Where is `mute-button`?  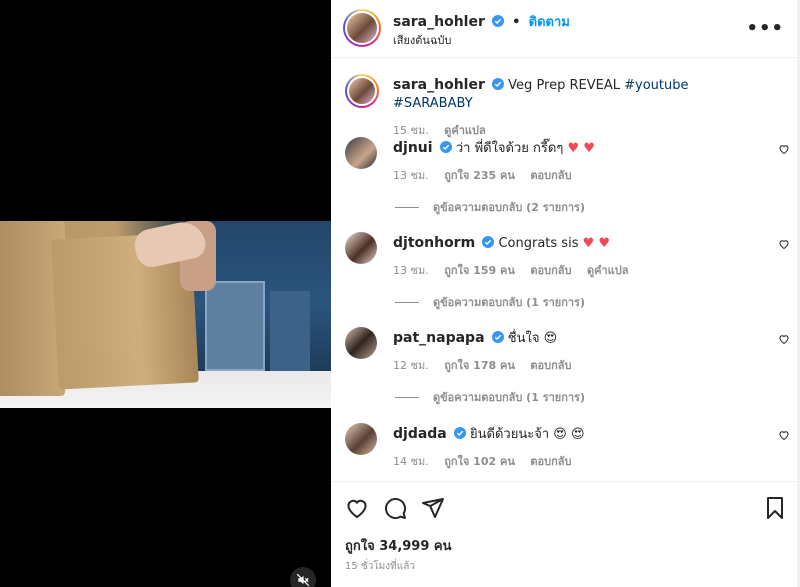 mute-button is located at coordinates (303, 577).